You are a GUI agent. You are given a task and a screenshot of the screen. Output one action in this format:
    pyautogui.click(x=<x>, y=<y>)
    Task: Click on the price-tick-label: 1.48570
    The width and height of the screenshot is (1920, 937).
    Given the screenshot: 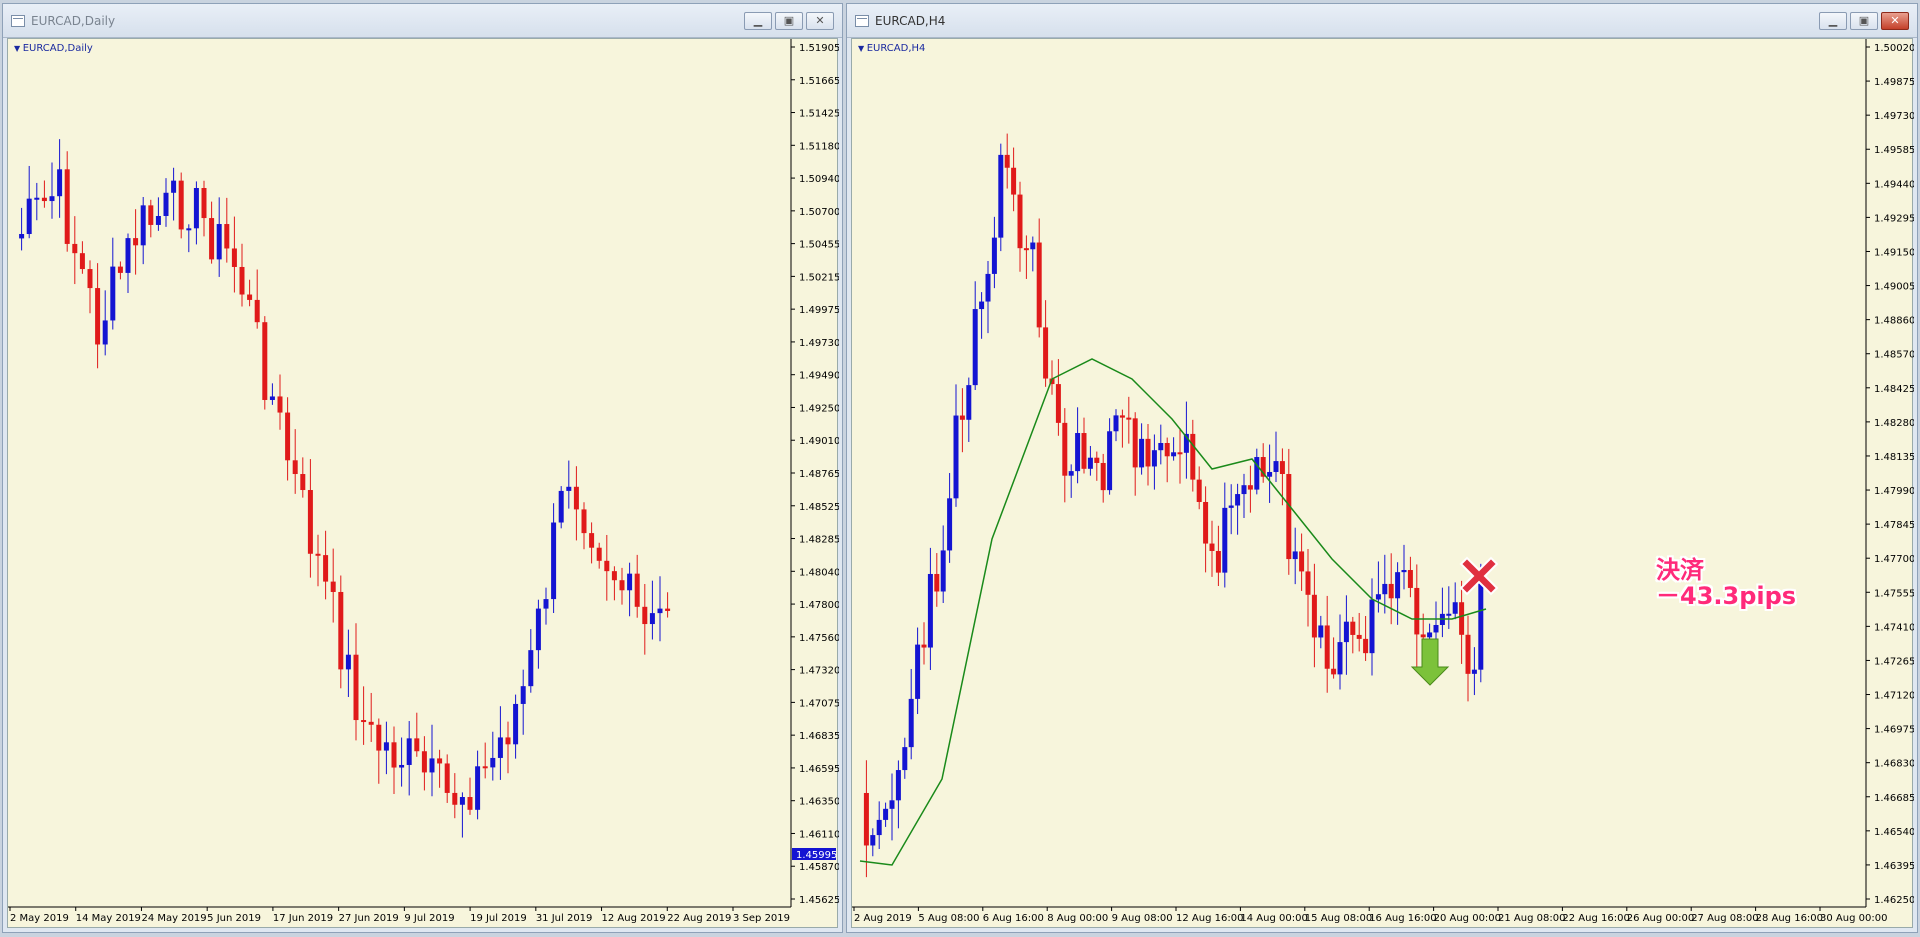 What is the action you would take?
    pyautogui.click(x=1894, y=355)
    